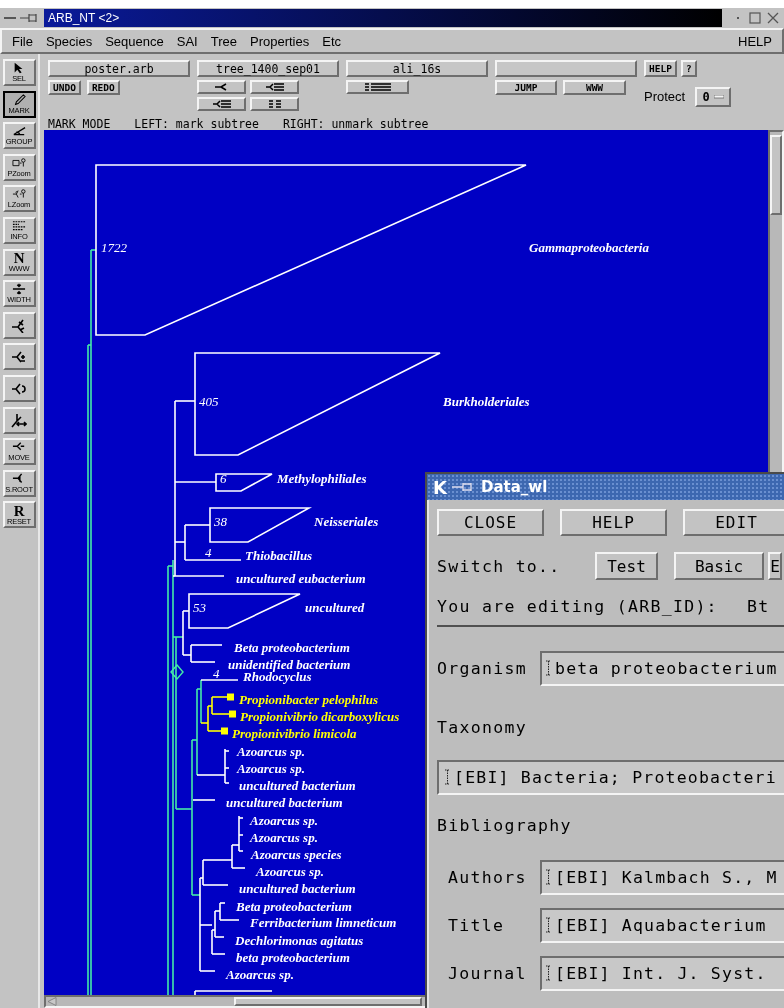 The image size is (784, 1008). I want to click on app-logo: K, so click(440, 487).